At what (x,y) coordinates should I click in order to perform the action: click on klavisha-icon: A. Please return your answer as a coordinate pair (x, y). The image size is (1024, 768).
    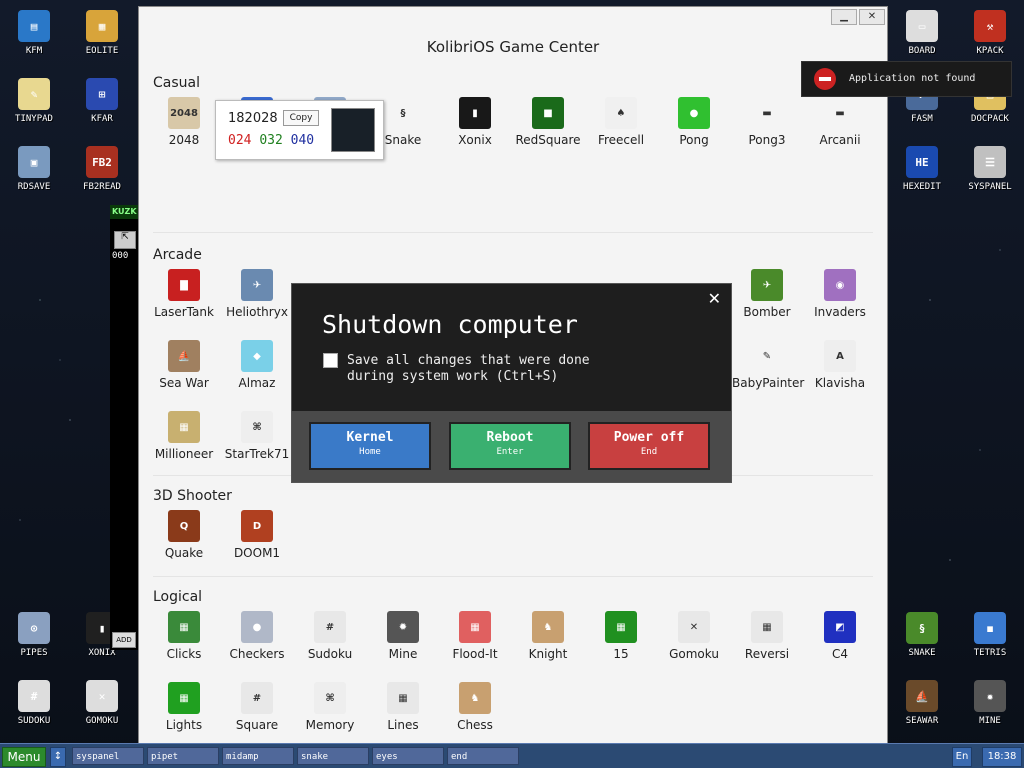
    Looking at the image, I should click on (840, 356).